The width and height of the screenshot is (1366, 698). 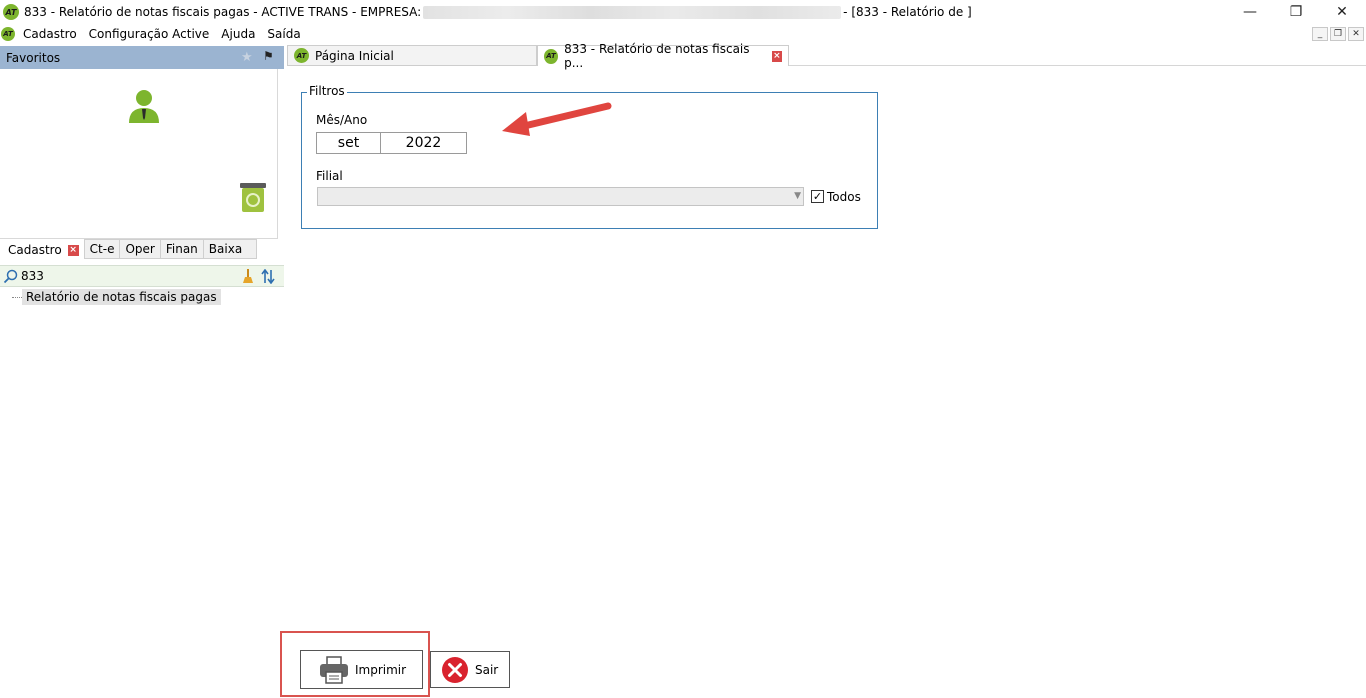 What do you see at coordinates (327, 91) in the screenshot?
I see `filters-legend: Filtros` at bounding box center [327, 91].